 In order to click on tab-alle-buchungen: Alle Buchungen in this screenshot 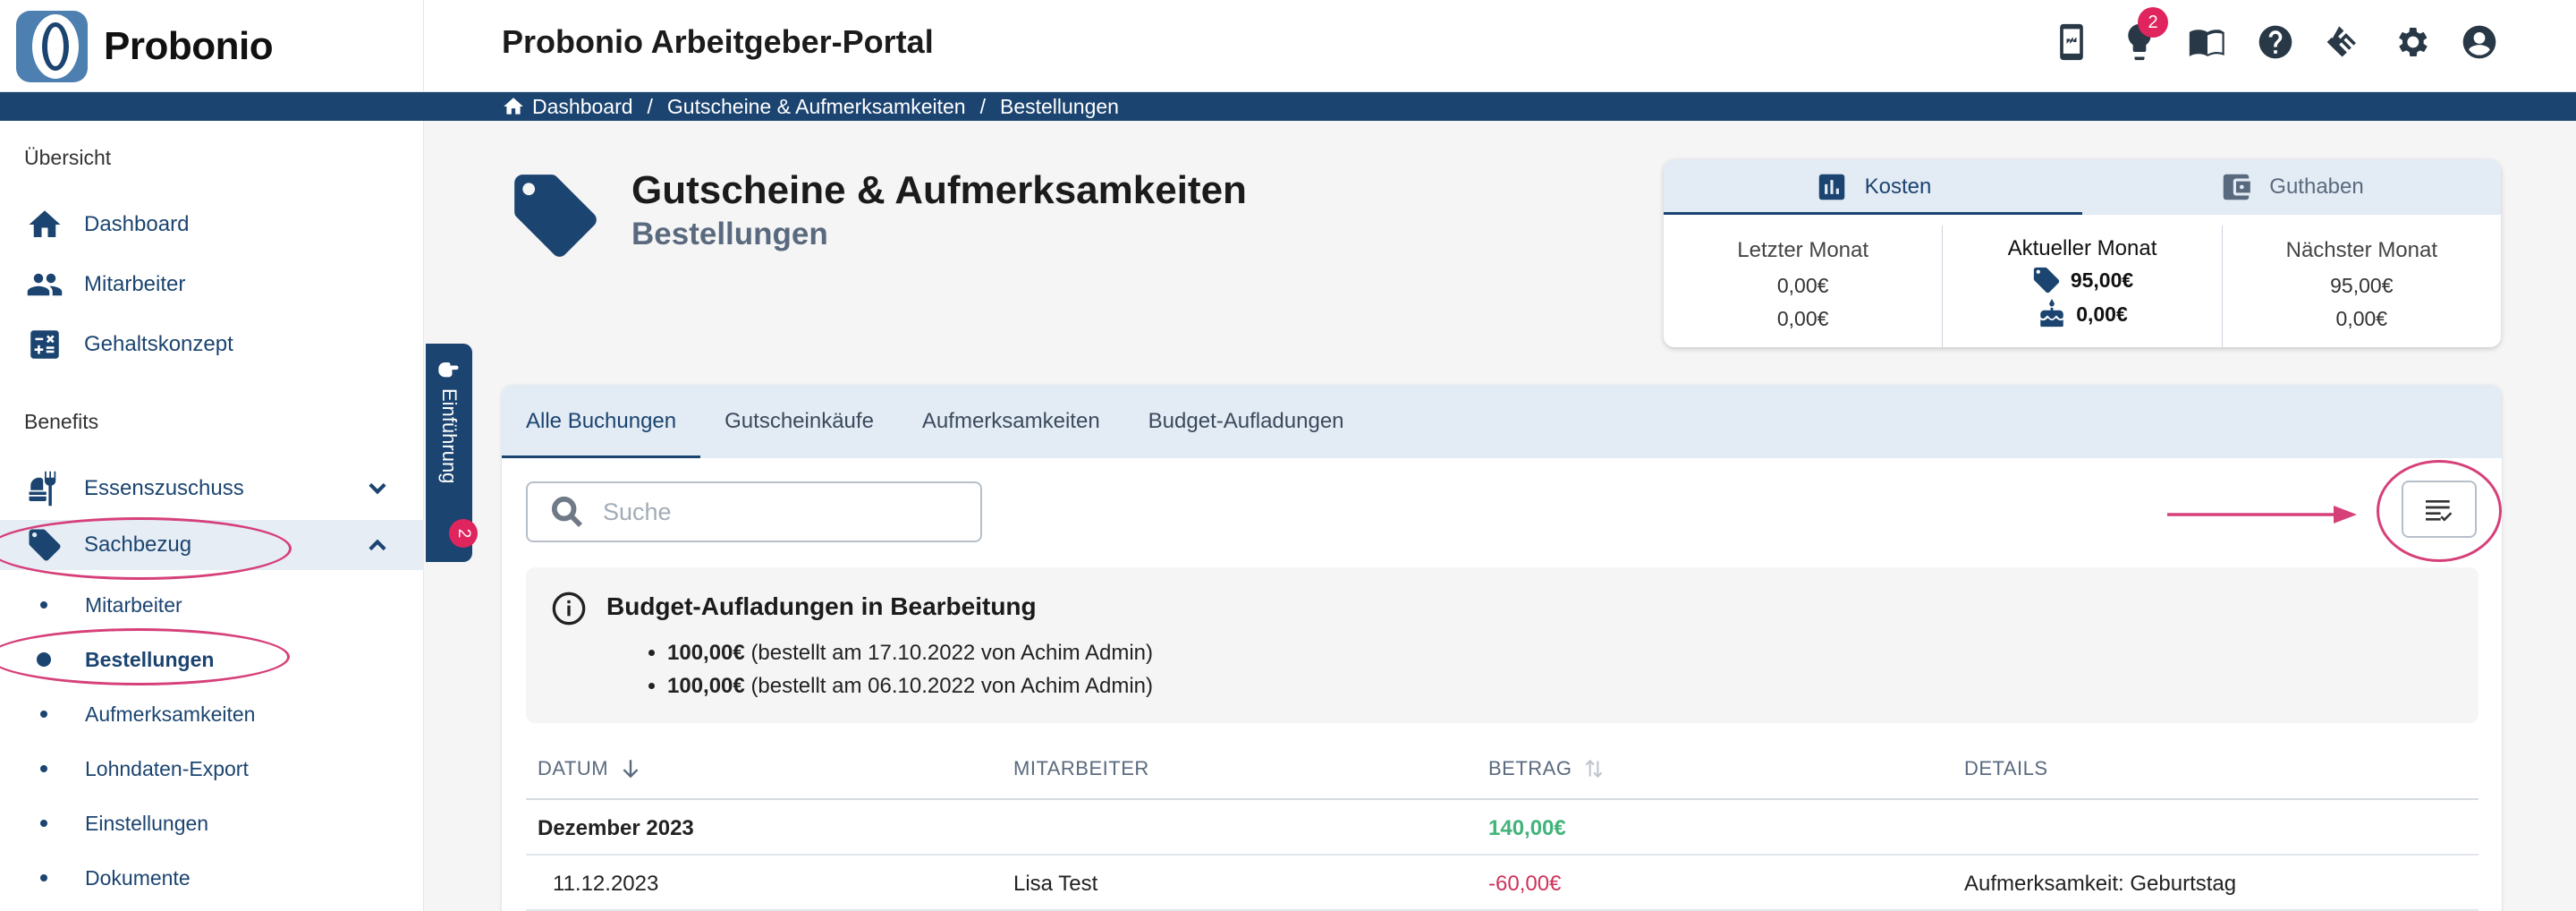, I will do `click(601, 421)`.